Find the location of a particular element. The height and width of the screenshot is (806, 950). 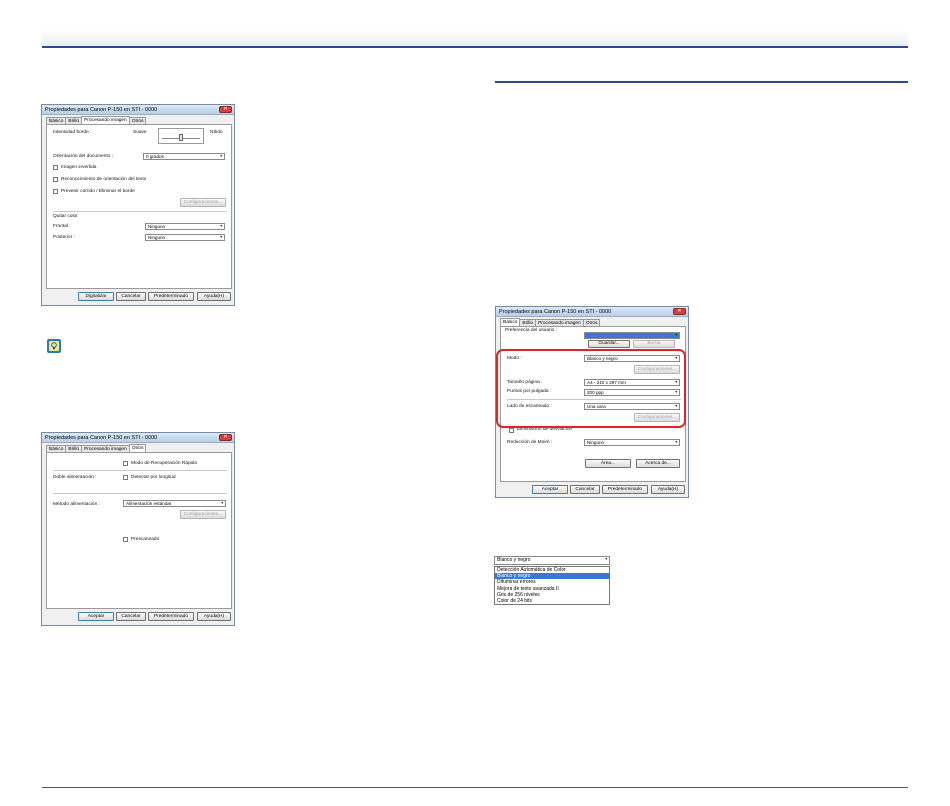

orientation-label: Orientación del documento : is located at coordinates (83, 156).